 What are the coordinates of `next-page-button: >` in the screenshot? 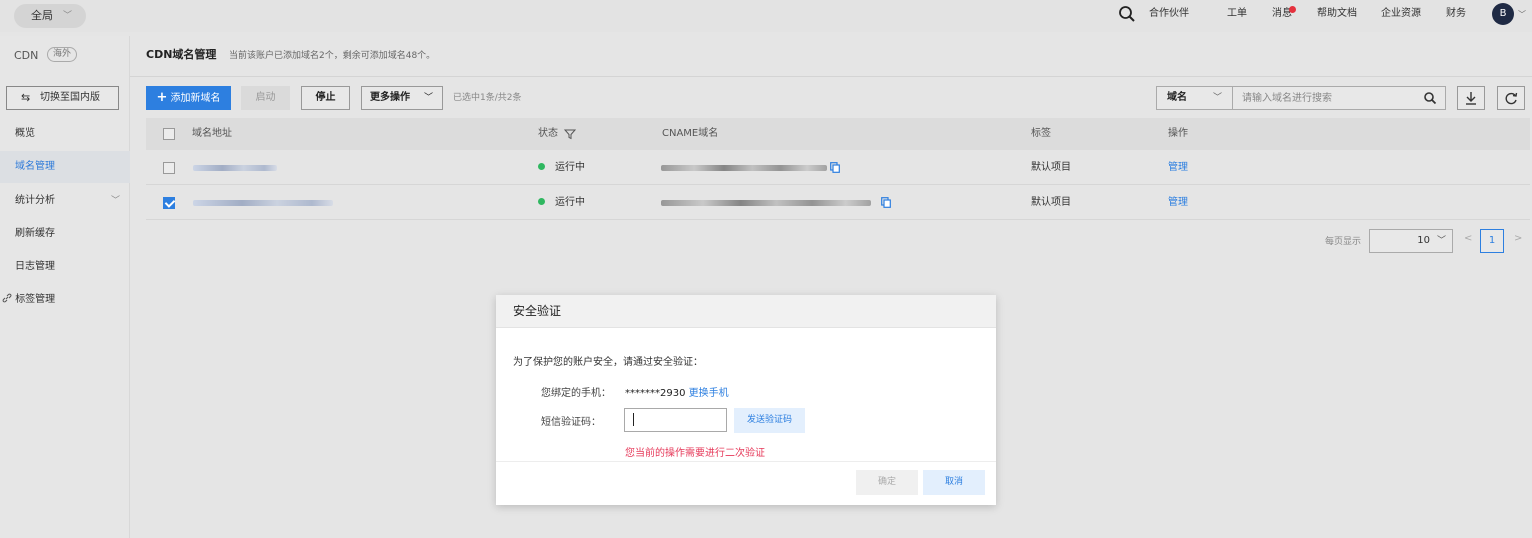 It's located at (1518, 238).